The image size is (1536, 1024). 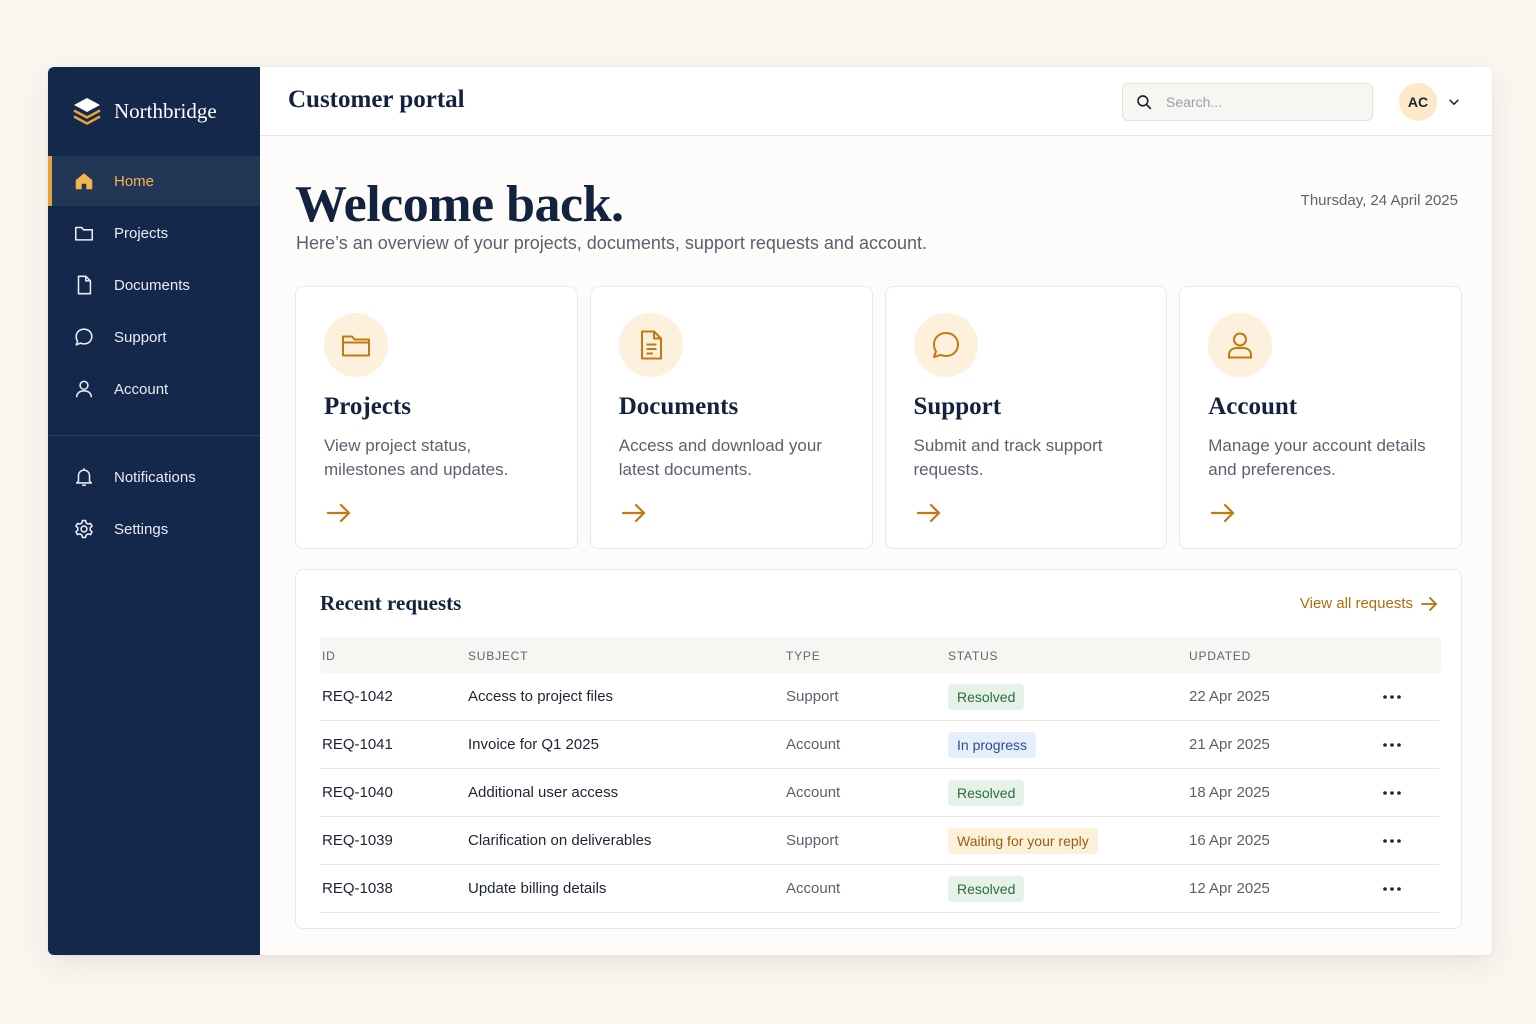 I want to click on sidebar-item-label: Notifications, so click(x=155, y=477).